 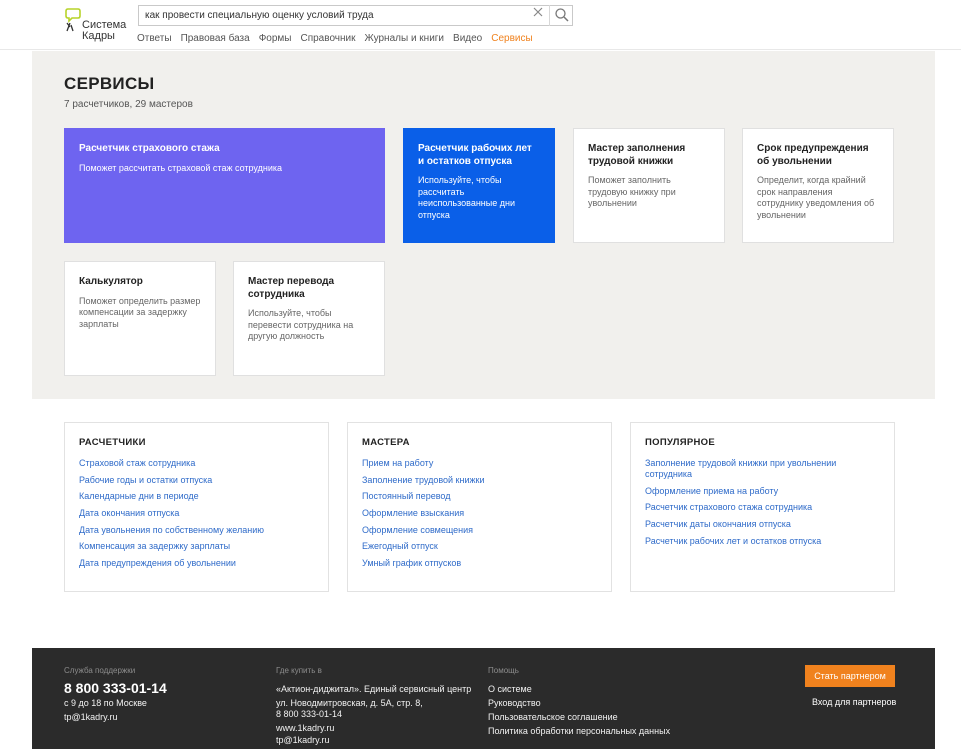 I want to click on help-link-guide: Руководство, so click(x=514, y=703).